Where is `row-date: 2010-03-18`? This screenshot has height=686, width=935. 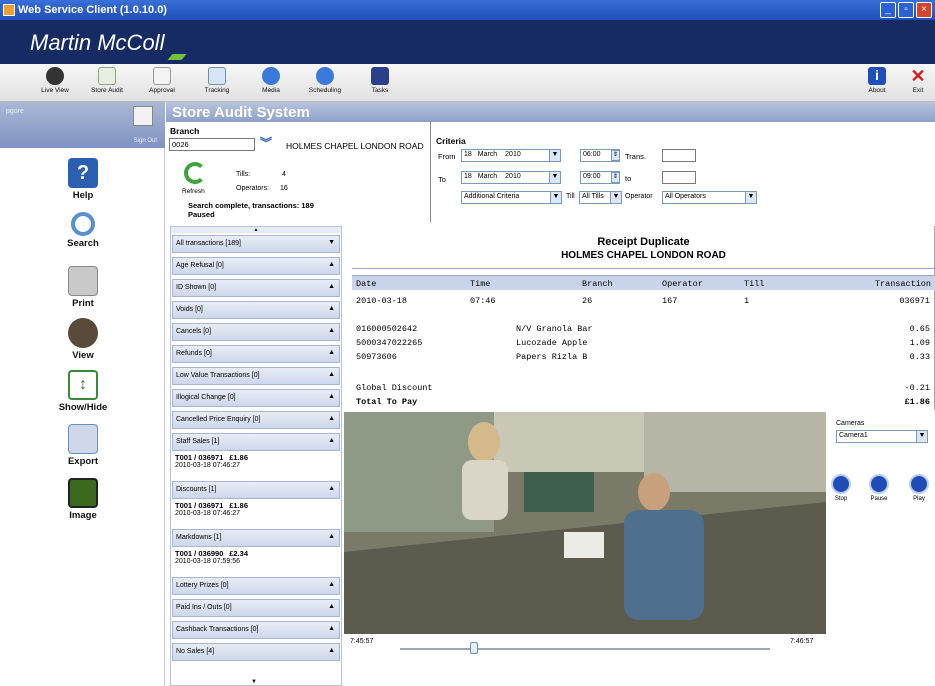 row-date: 2010-03-18 is located at coordinates (382, 301).